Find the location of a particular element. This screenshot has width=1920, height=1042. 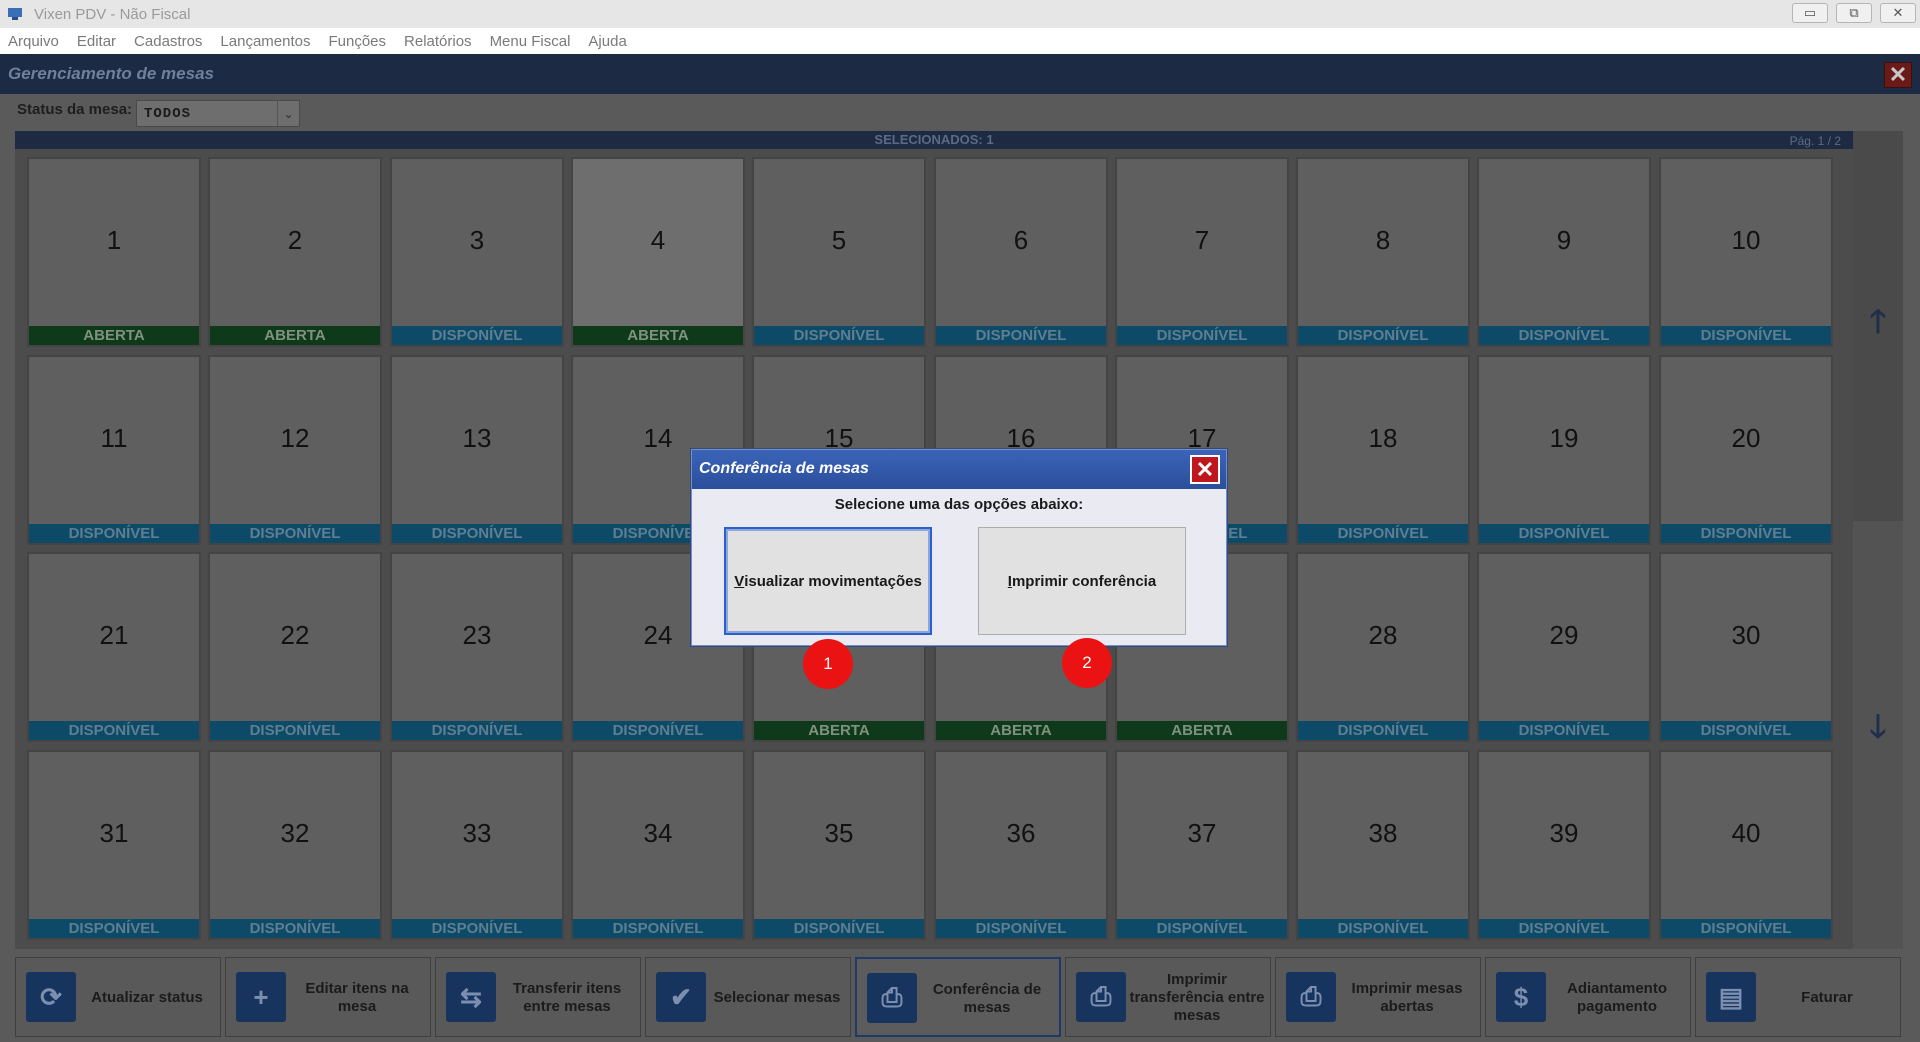

menu-lancamentos: Lançamentos is located at coordinates (265, 41).